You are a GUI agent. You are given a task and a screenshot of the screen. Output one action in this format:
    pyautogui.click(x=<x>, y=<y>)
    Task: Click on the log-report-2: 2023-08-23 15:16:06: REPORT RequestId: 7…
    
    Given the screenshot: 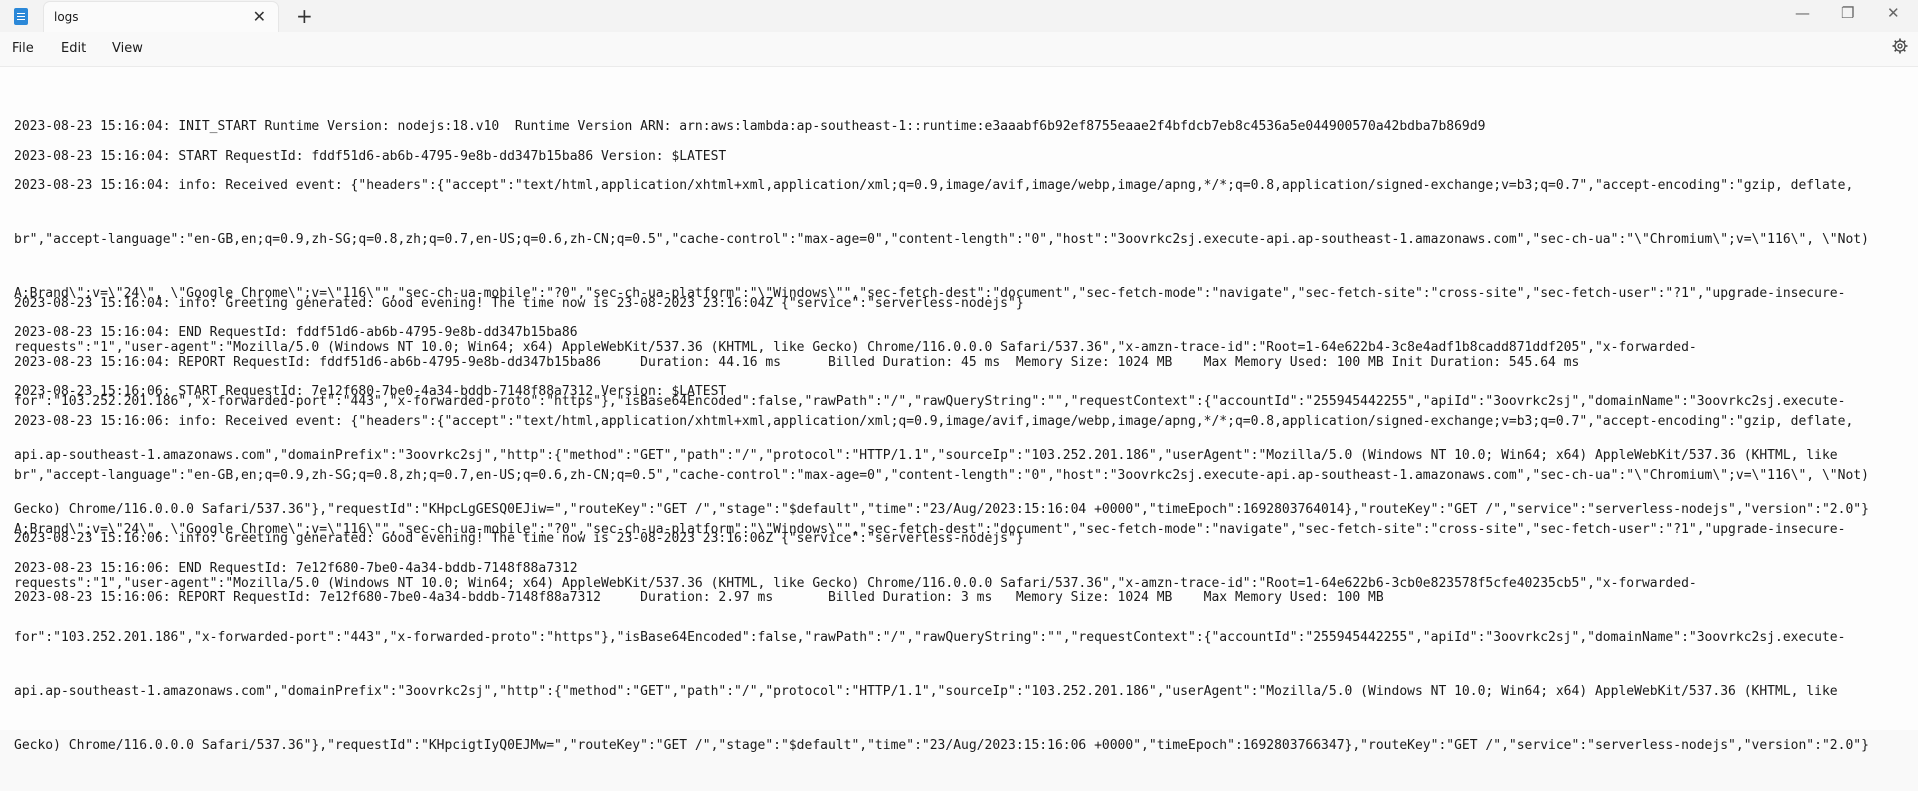 What is the action you would take?
    pyautogui.click(x=961, y=598)
    